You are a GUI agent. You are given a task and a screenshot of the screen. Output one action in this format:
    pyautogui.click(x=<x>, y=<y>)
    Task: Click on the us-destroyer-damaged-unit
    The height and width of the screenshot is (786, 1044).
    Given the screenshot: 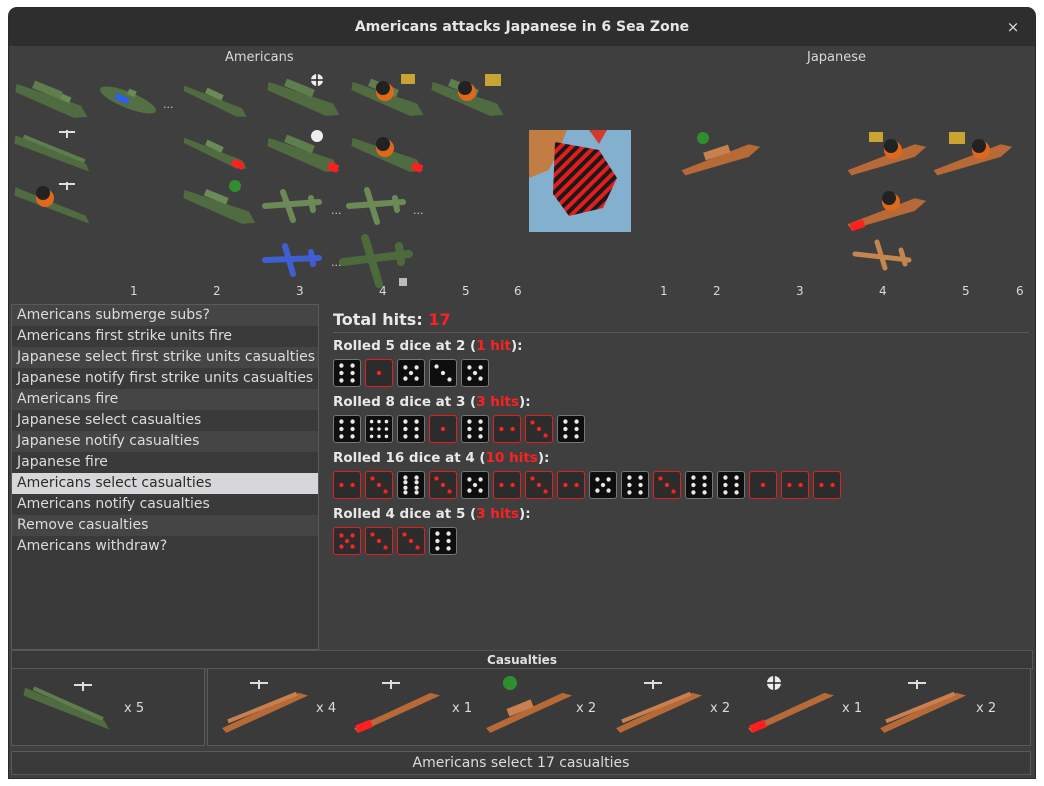 What is the action you would take?
    pyautogui.click(x=215, y=154)
    